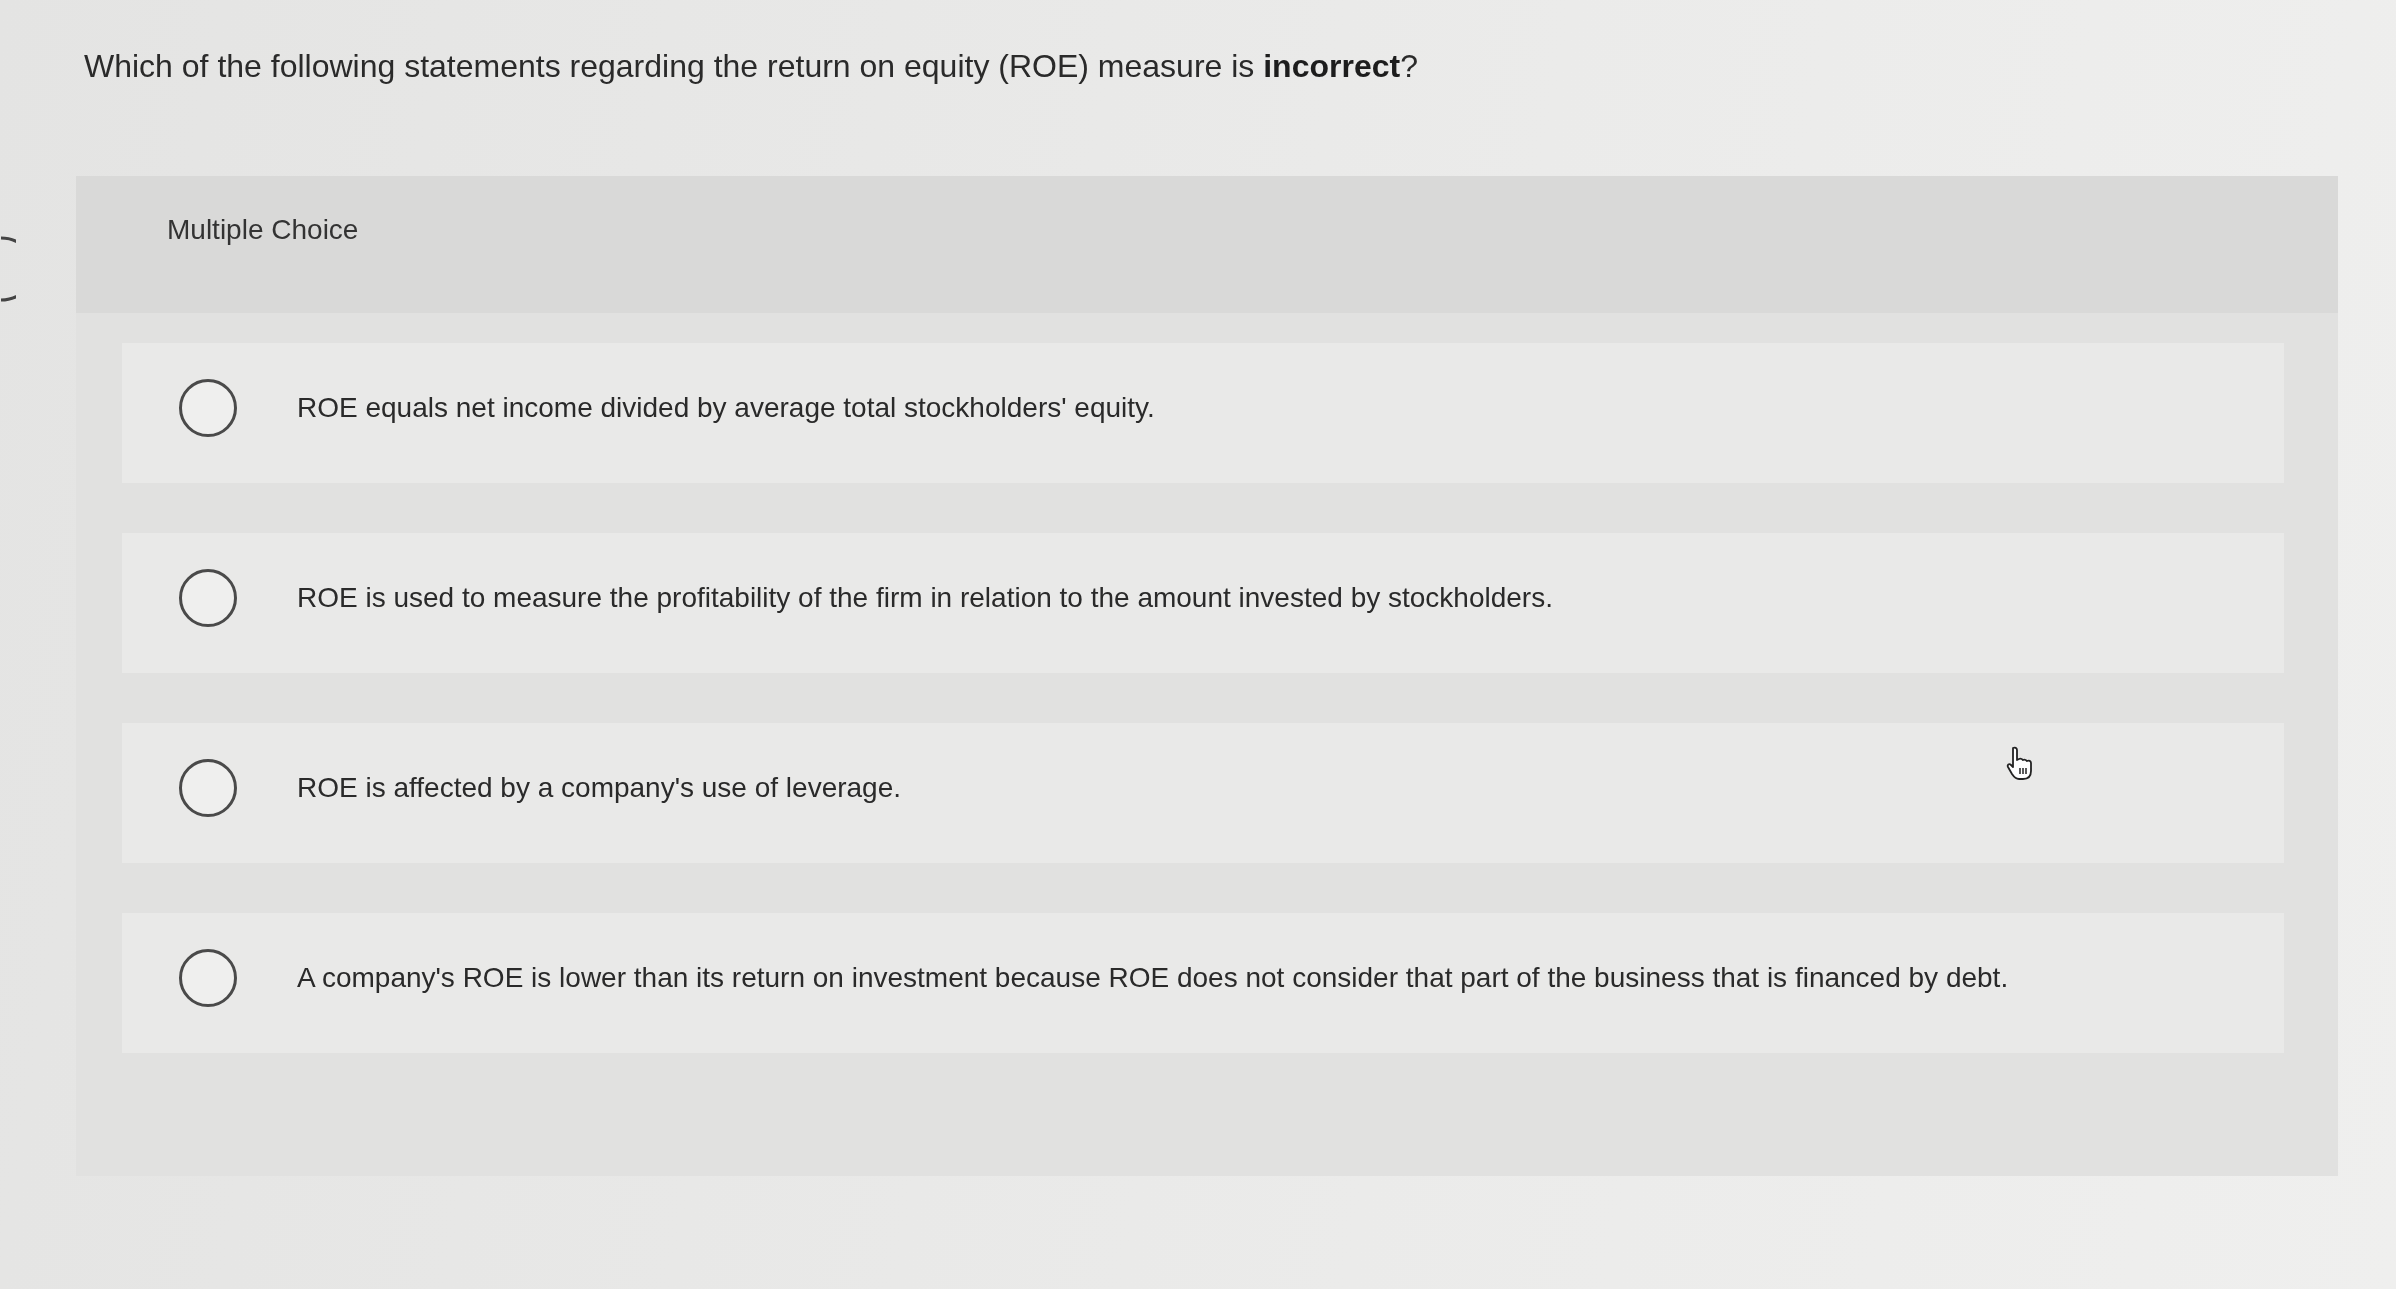 The height and width of the screenshot is (1289, 2396). I want to click on option-text: A company's ROE is lower than its return on investment because ROE does not consider that part of the business that is financed by debt., so click(1153, 978).